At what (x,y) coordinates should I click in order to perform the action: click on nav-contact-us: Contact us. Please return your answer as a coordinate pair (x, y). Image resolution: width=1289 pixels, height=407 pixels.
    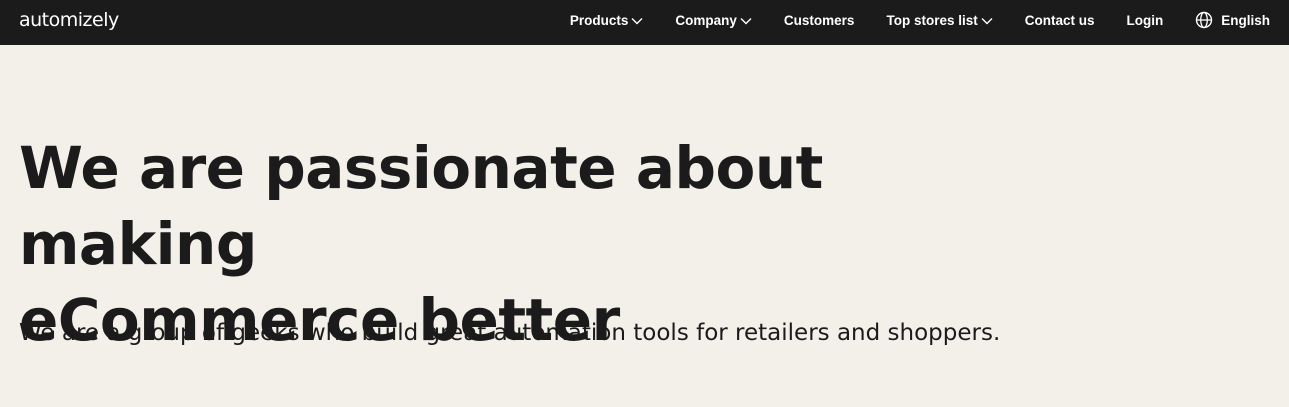
    Looking at the image, I should click on (1060, 20).